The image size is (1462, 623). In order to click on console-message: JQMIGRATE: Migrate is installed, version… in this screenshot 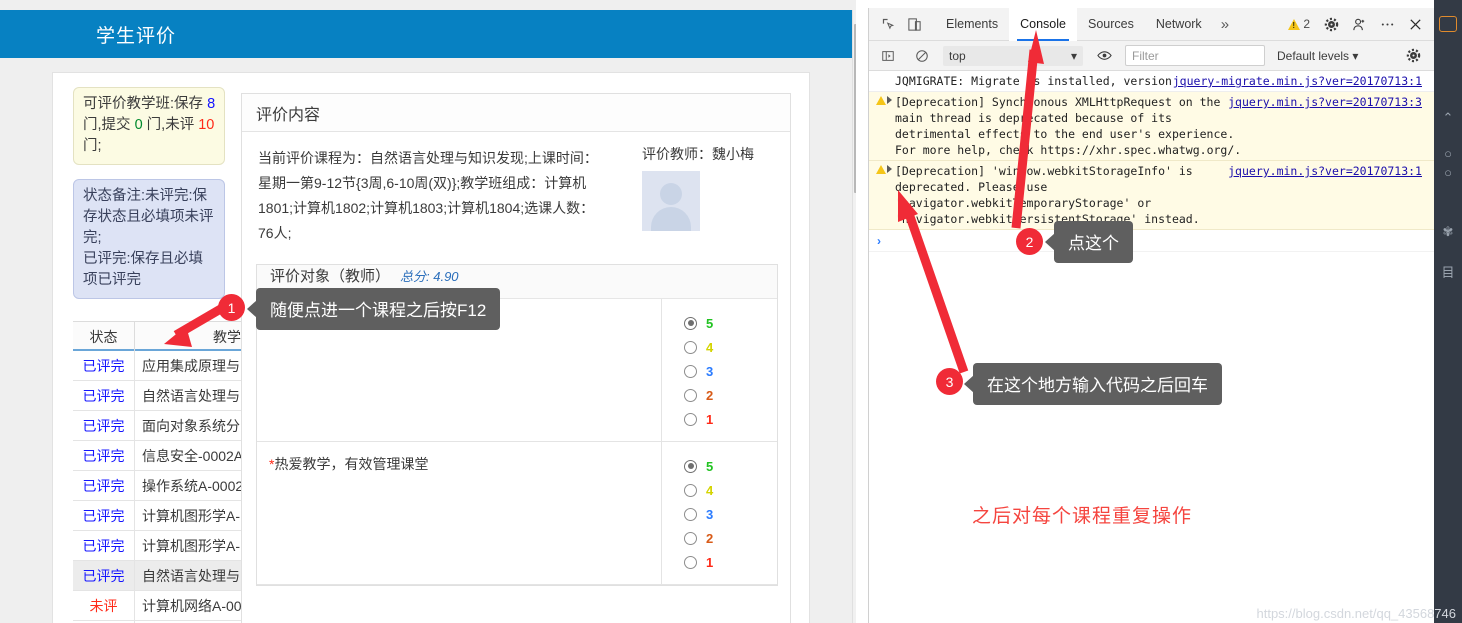, I will do `click(1151, 81)`.